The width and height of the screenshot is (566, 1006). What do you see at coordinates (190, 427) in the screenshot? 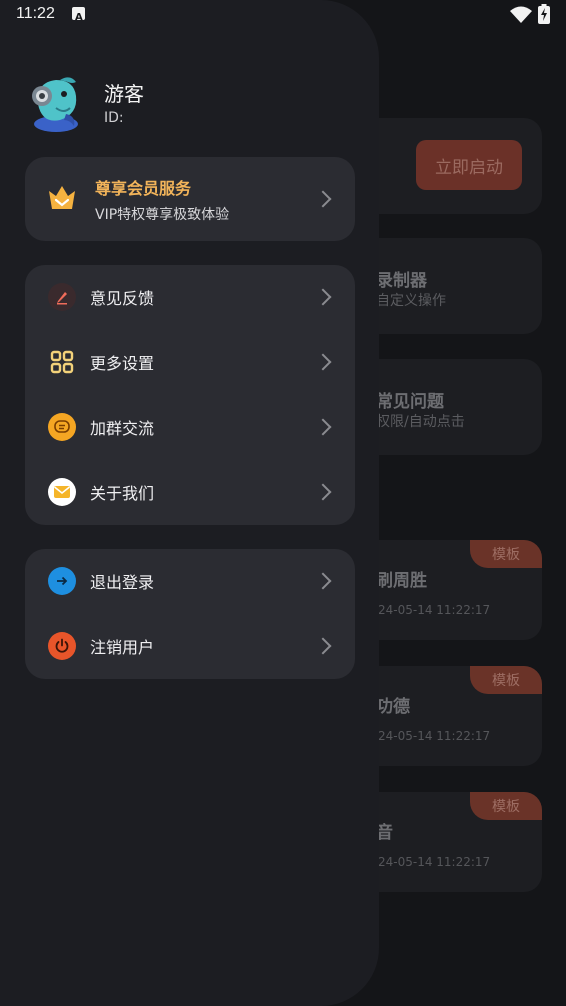
I see `menu-item-join-group: 加群交流` at bounding box center [190, 427].